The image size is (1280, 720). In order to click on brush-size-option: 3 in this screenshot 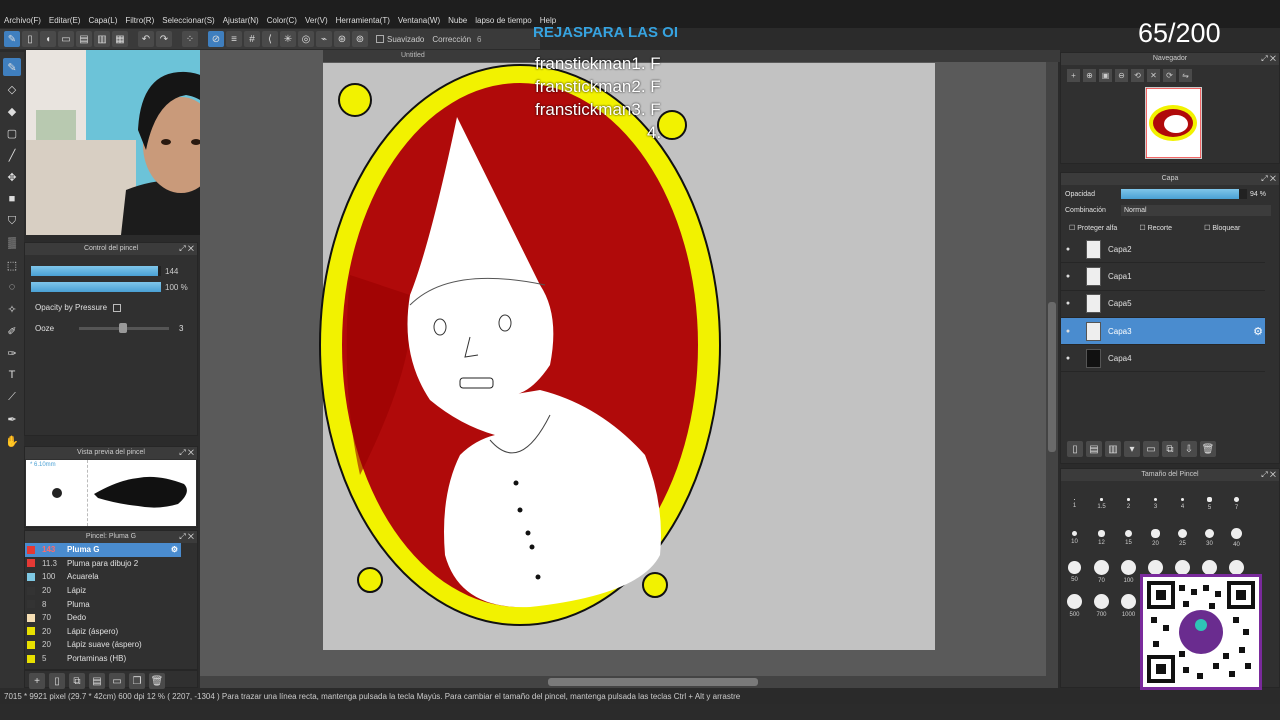, I will do `click(1155, 504)`.